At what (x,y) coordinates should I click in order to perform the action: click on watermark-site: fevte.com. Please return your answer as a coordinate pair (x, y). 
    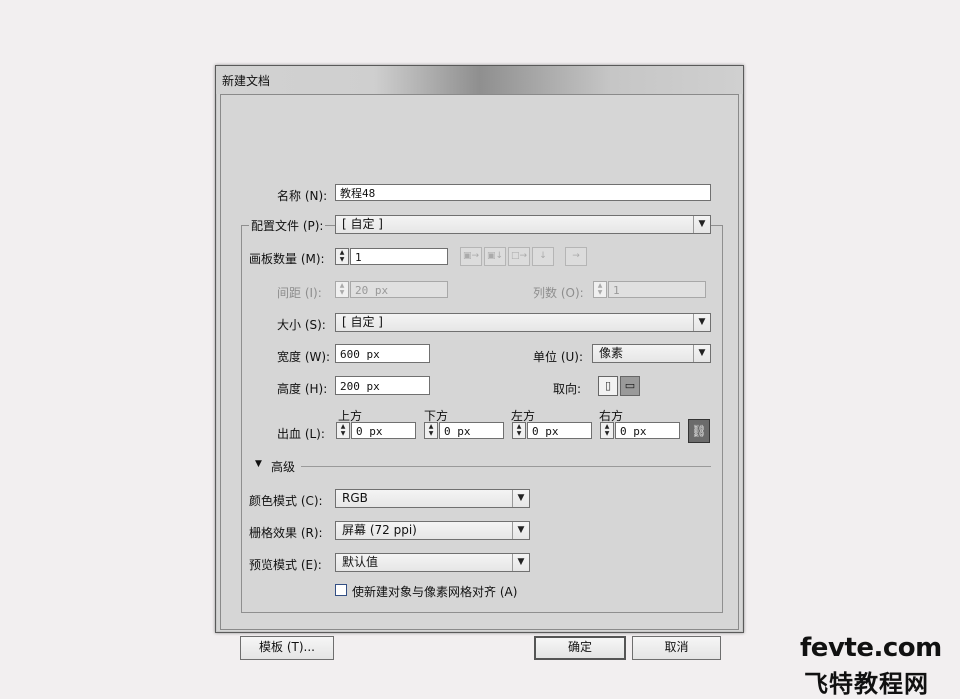
    Looking at the image, I should click on (871, 648).